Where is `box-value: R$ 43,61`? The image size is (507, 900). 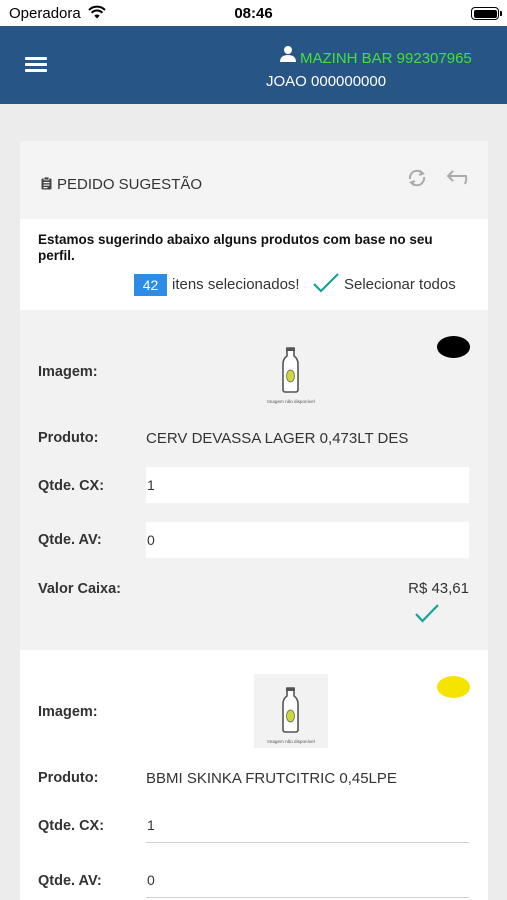 box-value: R$ 43,61 is located at coordinates (438, 588).